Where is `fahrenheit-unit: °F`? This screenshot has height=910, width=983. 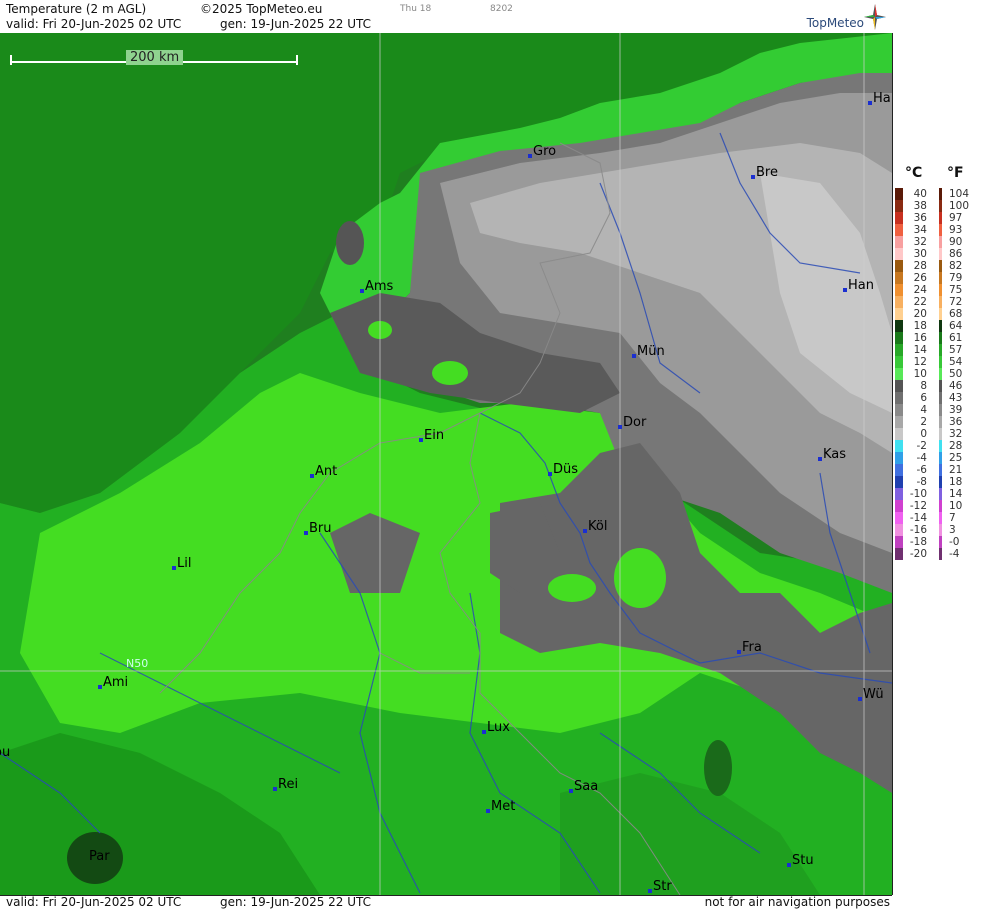
fahrenheit-unit: °F is located at coordinates (955, 173).